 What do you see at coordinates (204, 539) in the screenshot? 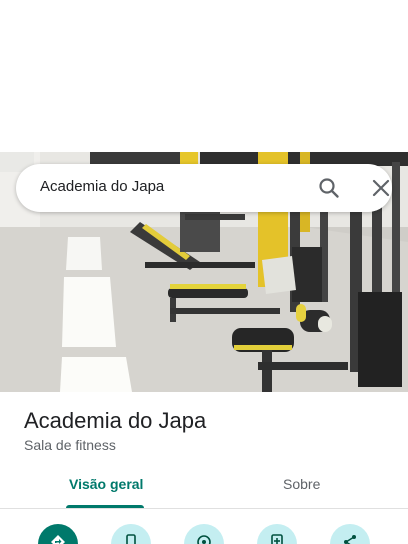
I see `location-icon` at bounding box center [204, 539].